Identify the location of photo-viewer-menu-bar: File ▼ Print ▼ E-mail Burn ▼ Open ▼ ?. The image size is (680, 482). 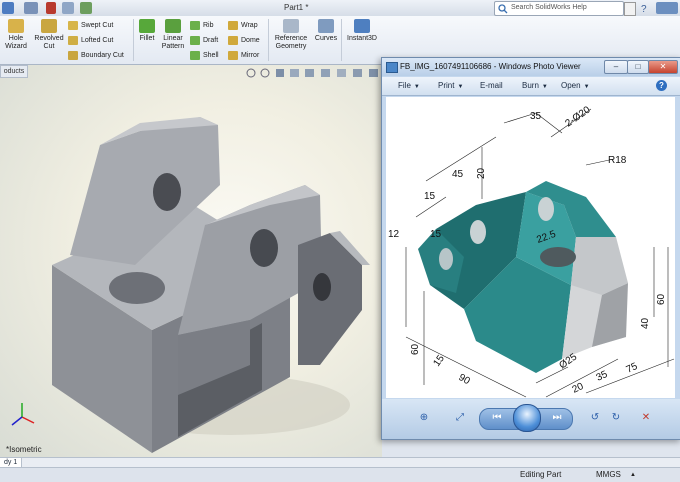
(531, 86).